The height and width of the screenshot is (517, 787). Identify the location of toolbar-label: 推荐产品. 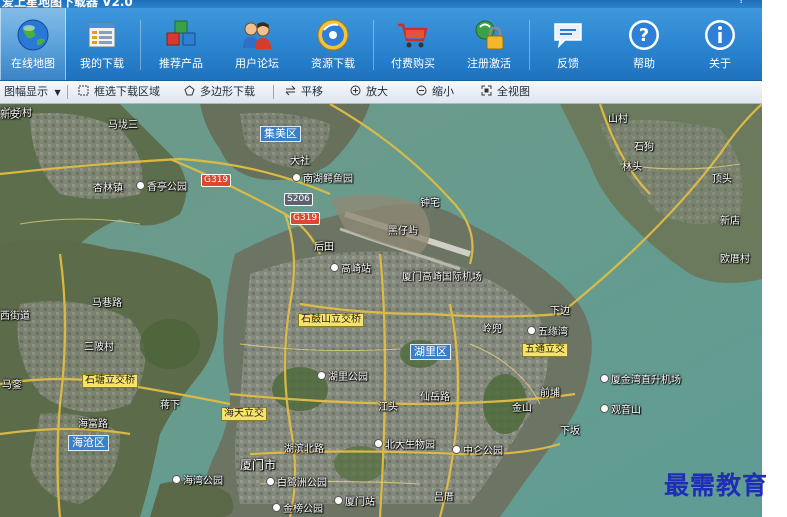
(181, 63).